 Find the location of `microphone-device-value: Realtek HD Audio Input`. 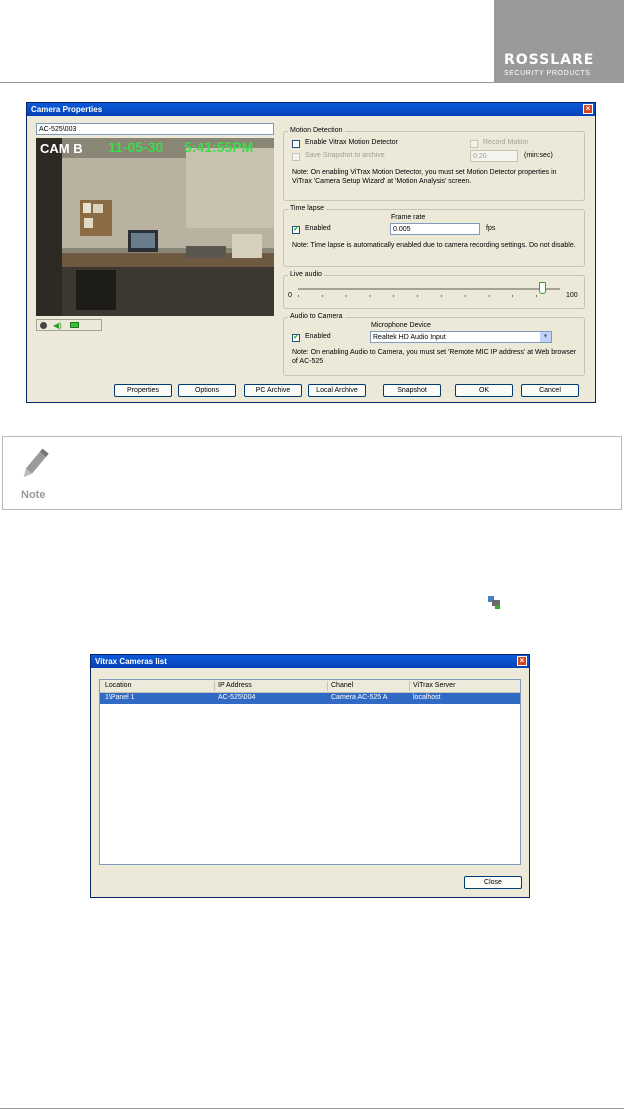

microphone-device-value: Realtek HD Audio Input is located at coordinates (409, 337).